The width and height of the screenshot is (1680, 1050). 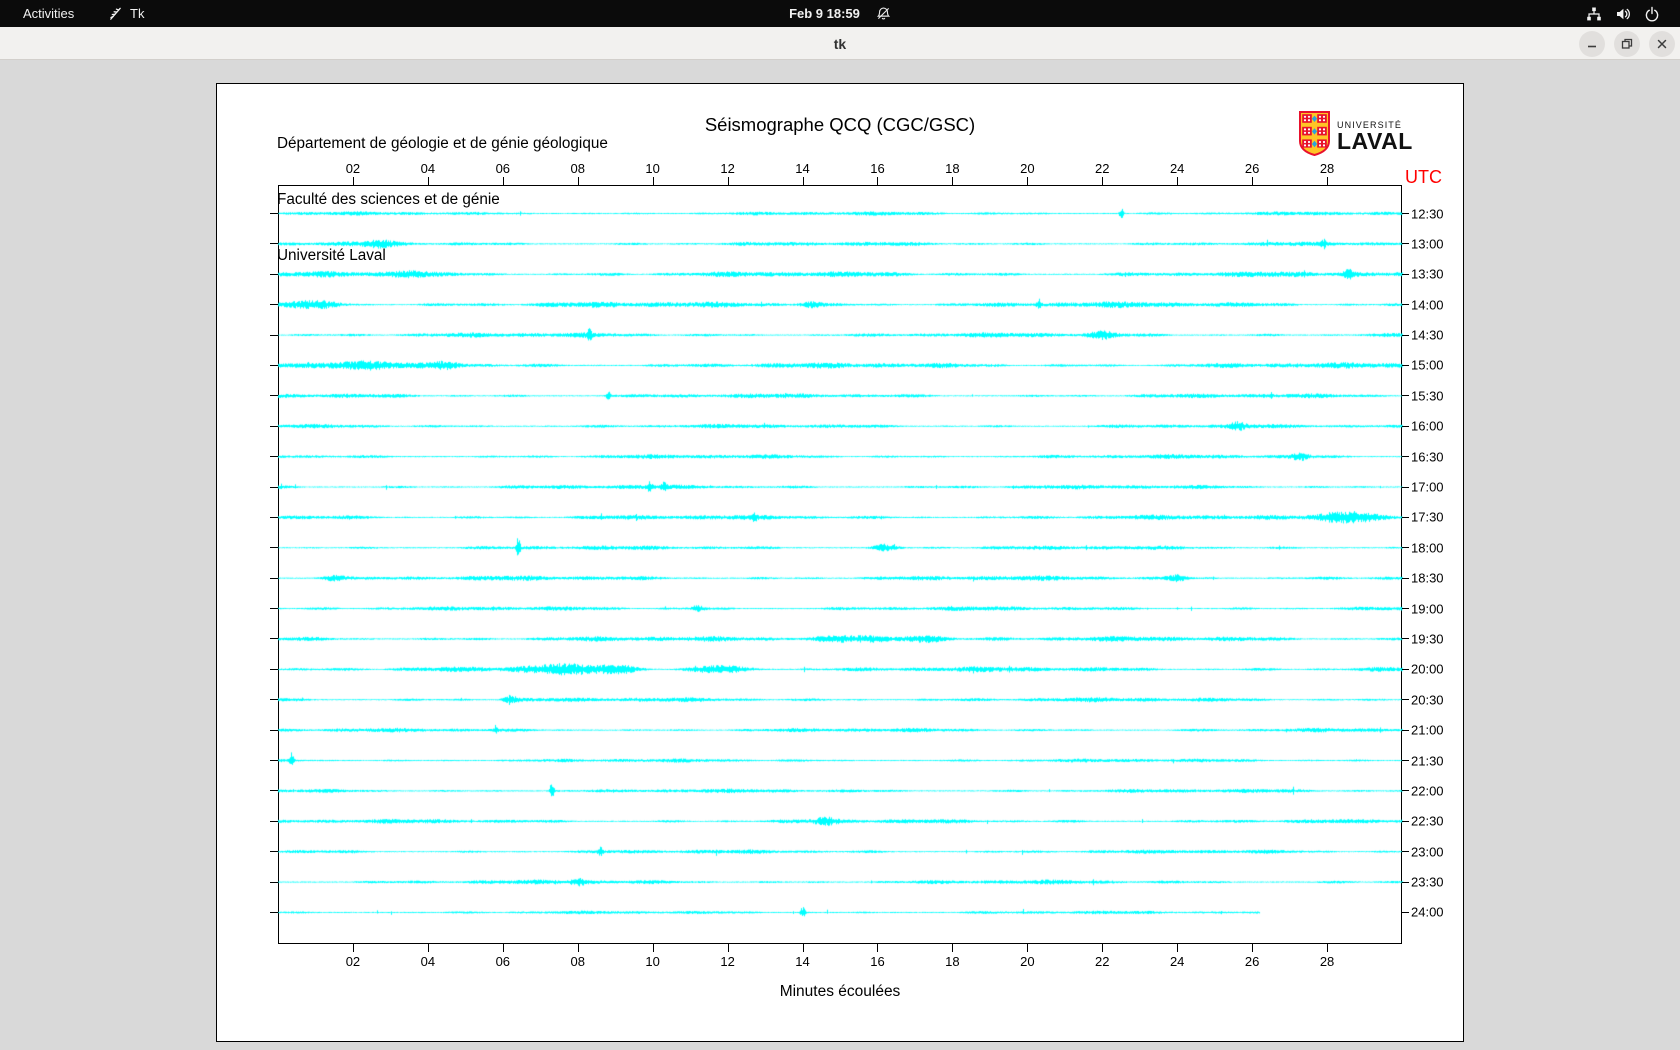 What do you see at coordinates (1427, 761) in the screenshot?
I see `trace-utc-label: 21:30` at bounding box center [1427, 761].